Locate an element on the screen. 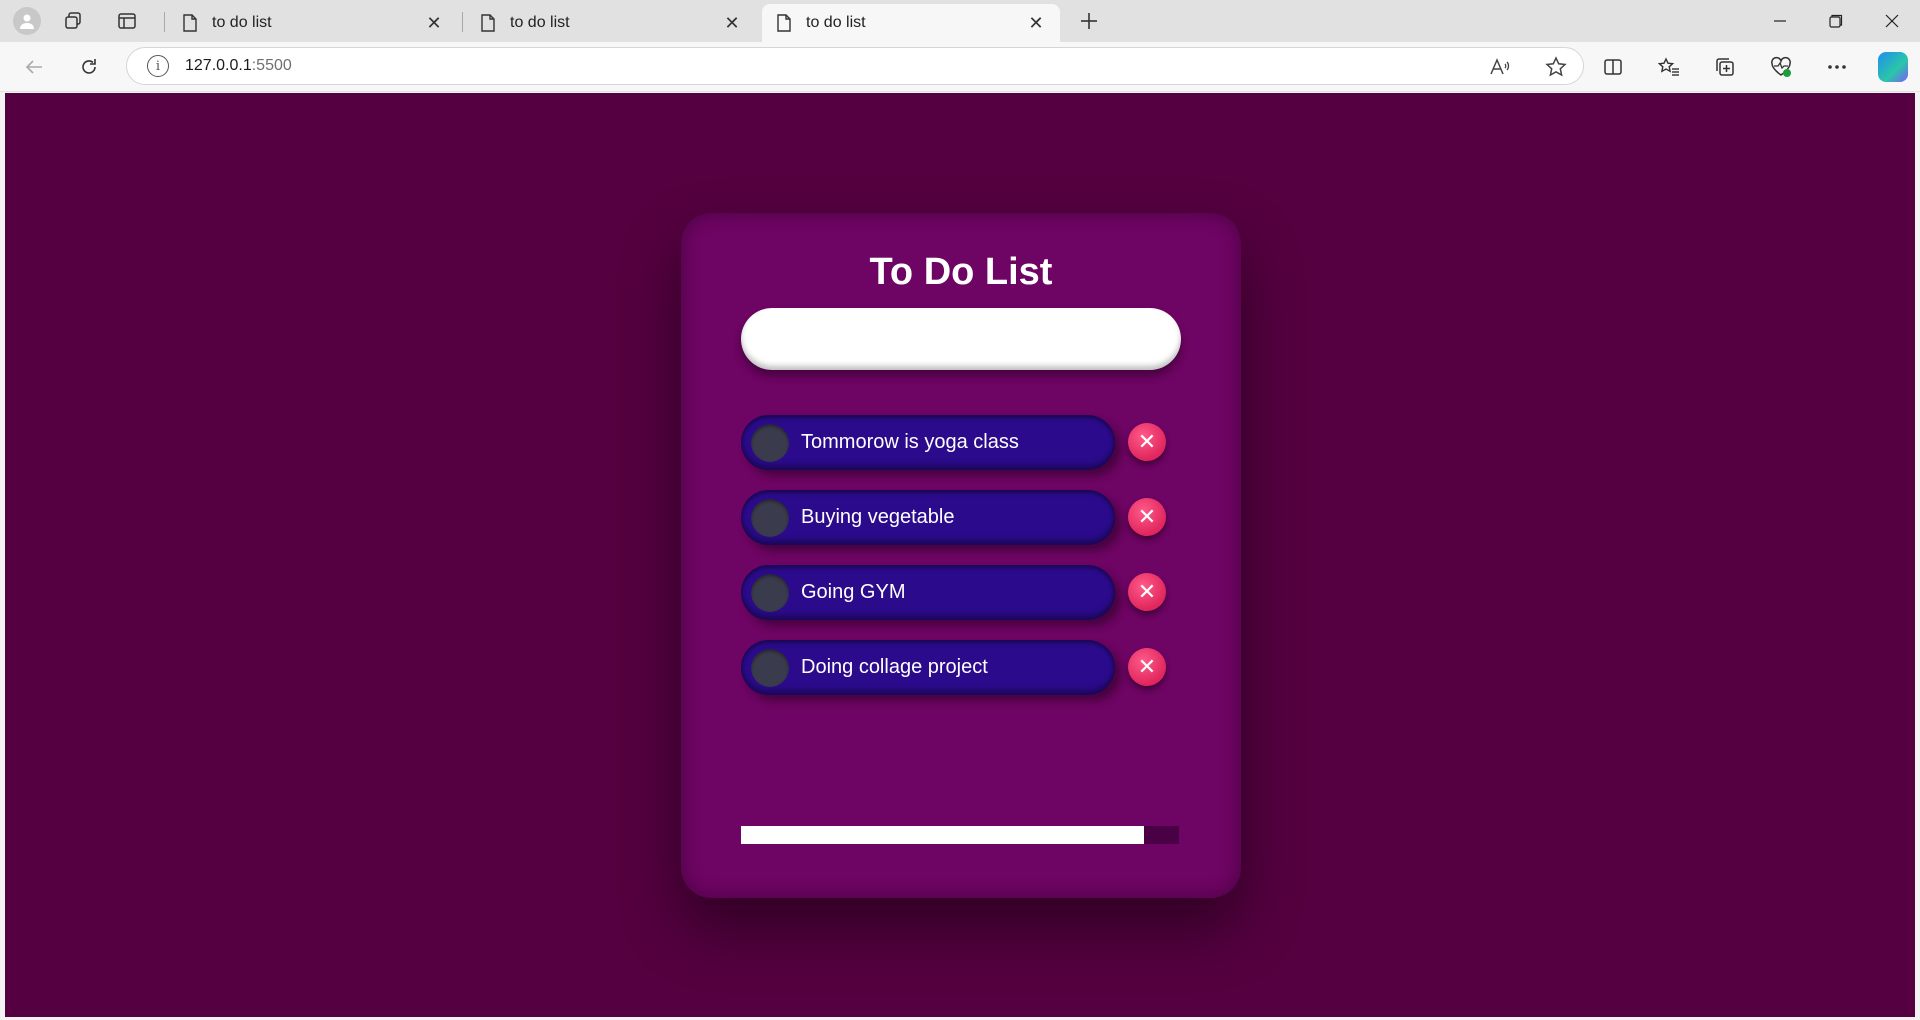  split-screen-button is located at coordinates (1613, 67).